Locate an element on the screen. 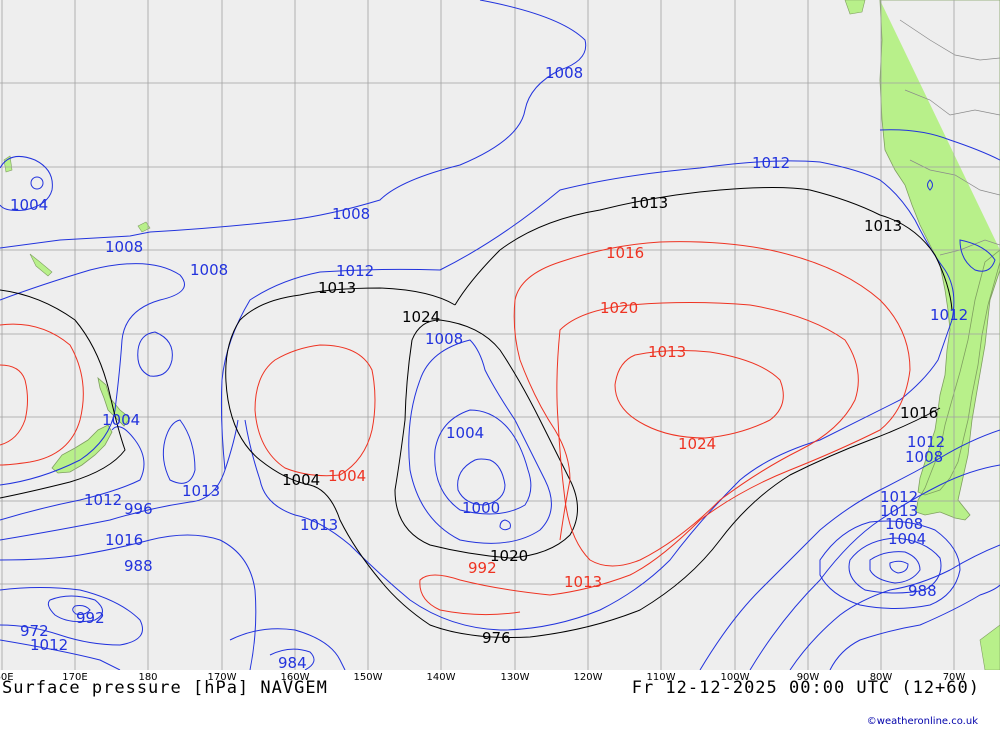 The width and height of the screenshot is (1000, 733). lon-label-140w: 140W is located at coordinates (441, 677).